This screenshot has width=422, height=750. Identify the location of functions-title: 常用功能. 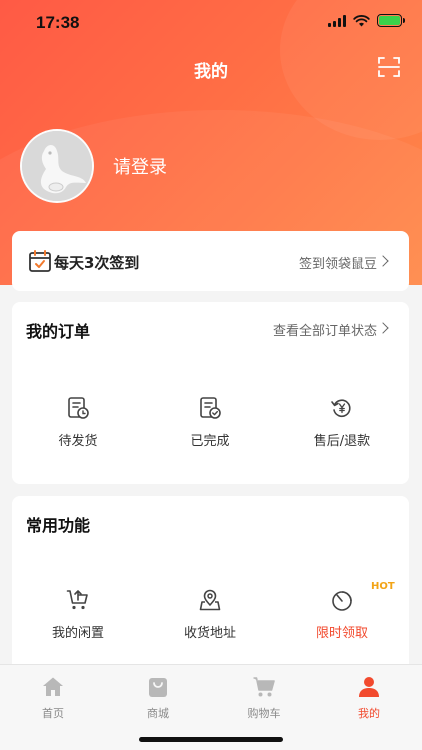
(58, 525).